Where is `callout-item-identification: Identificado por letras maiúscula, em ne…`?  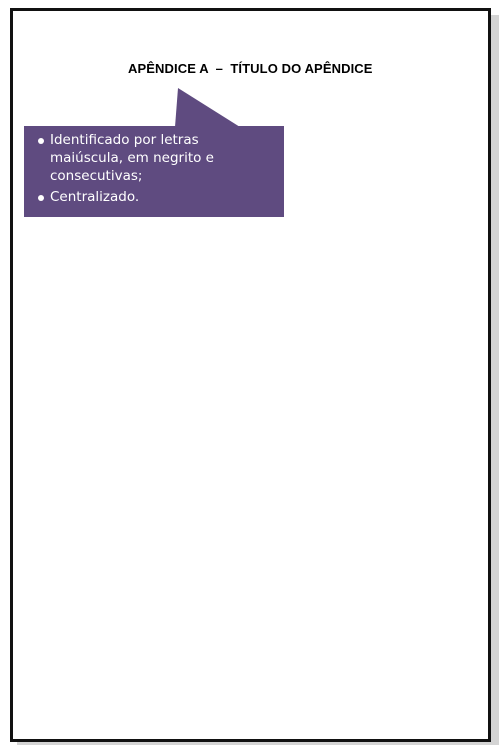 callout-item-identification: Identificado por letras maiúscula, em ne… is located at coordinates (156, 158).